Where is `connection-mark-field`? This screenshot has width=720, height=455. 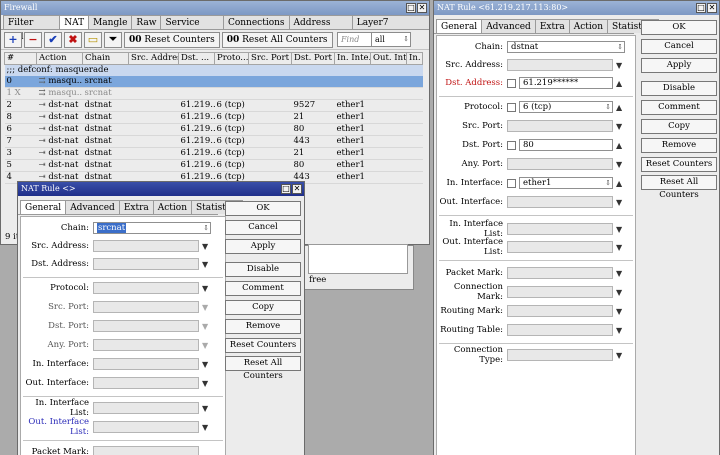
connection-mark-field is located at coordinates (560, 292).